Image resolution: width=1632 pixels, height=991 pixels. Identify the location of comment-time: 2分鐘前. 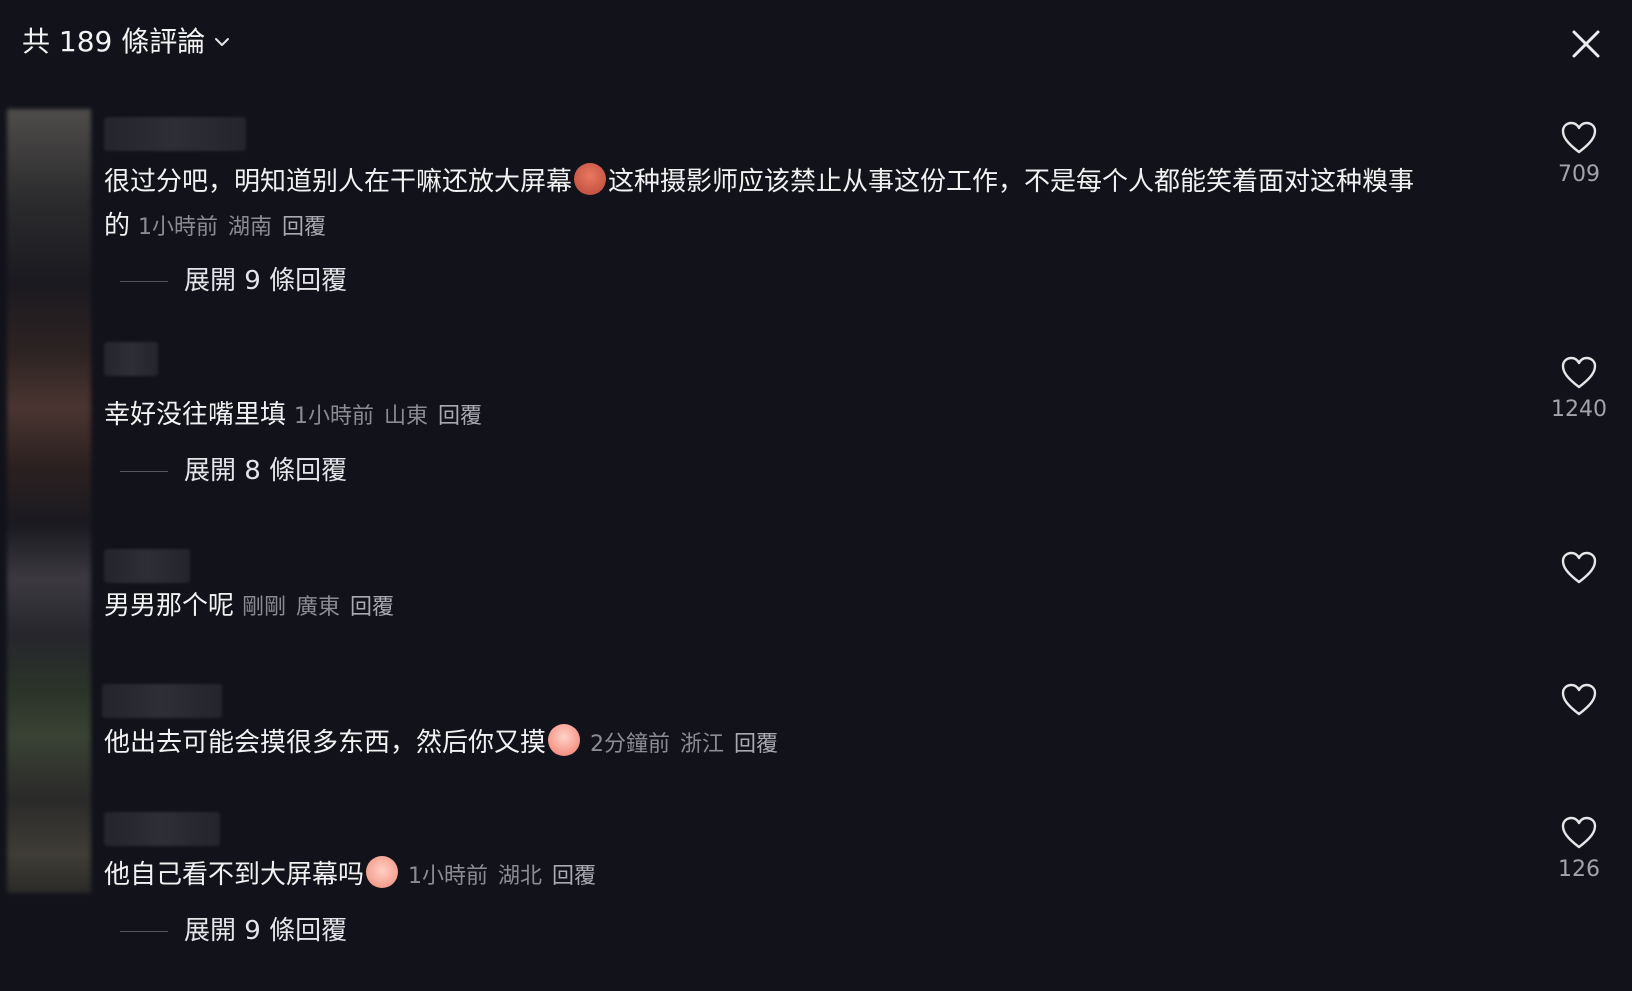
(630, 744).